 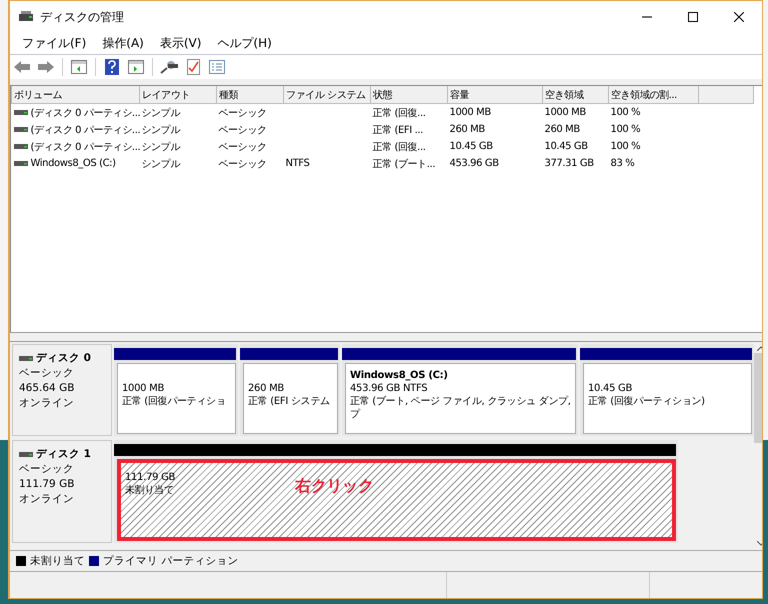 I want to click on partition-block: 10.45 GB 正常 (回復パーティション), so click(x=667, y=398).